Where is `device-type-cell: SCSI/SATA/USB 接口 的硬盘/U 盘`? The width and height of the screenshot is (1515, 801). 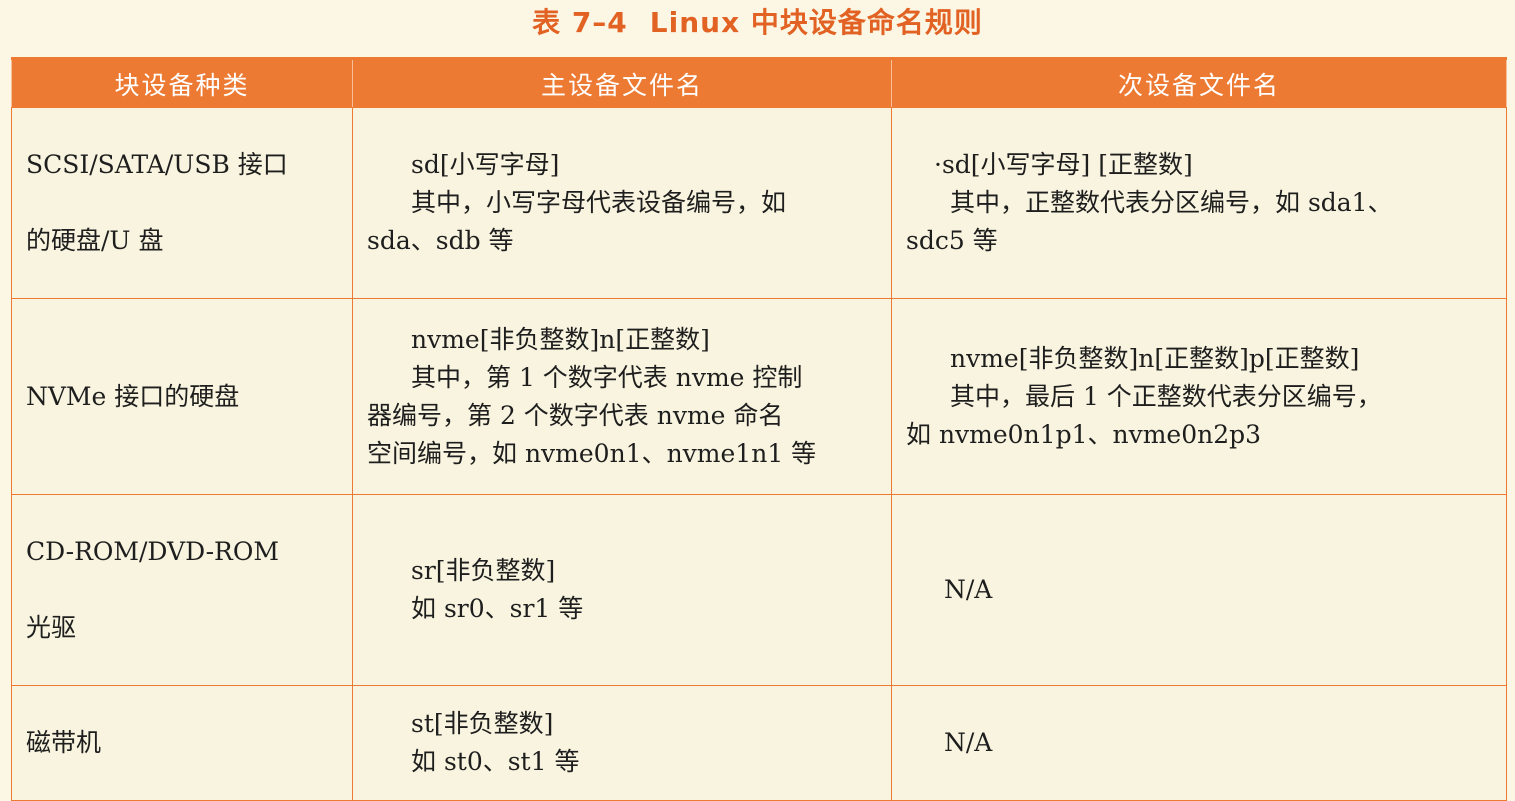 device-type-cell: SCSI/SATA/USB 接口 的硬盘/U 盘 is located at coordinates (182, 203).